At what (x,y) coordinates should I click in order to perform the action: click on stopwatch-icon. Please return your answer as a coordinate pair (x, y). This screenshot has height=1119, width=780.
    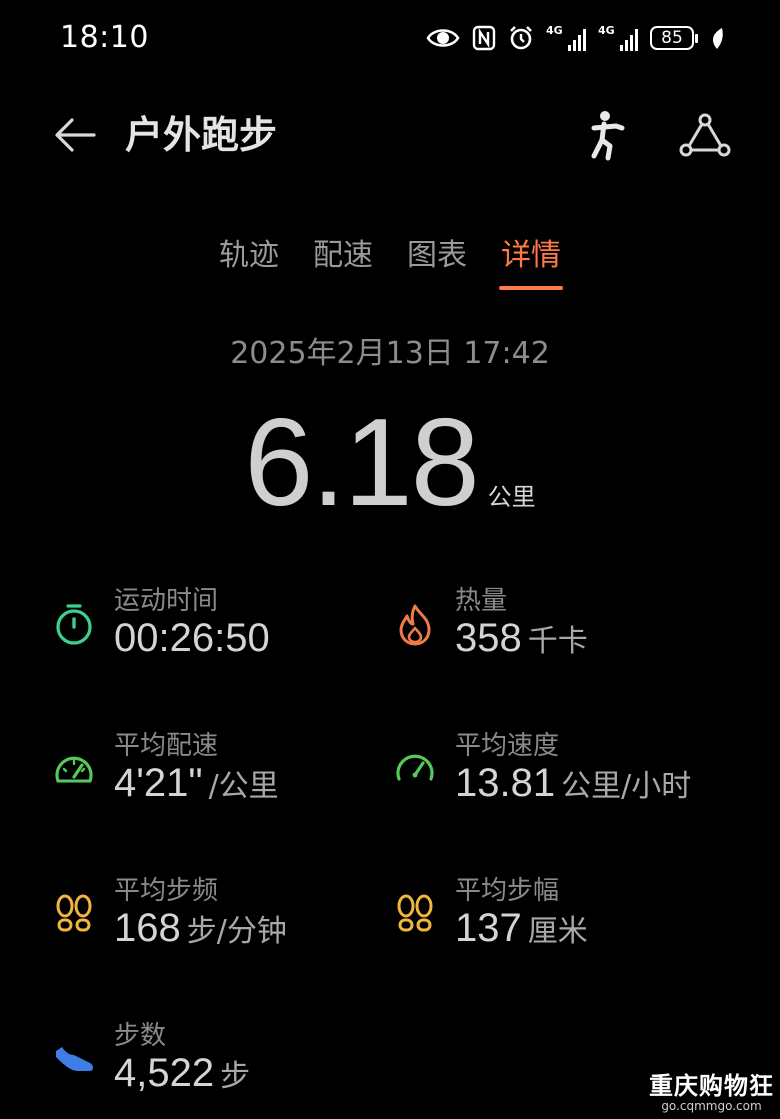
    Looking at the image, I should click on (74, 624).